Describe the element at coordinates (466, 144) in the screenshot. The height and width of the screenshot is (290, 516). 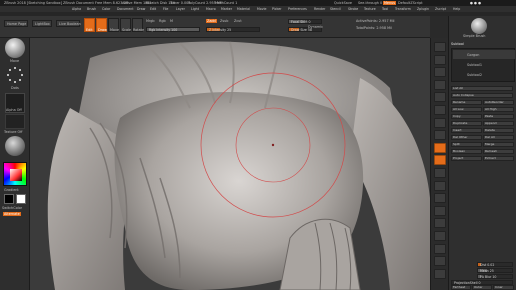
I see `tray-split-button: Split` at that location.